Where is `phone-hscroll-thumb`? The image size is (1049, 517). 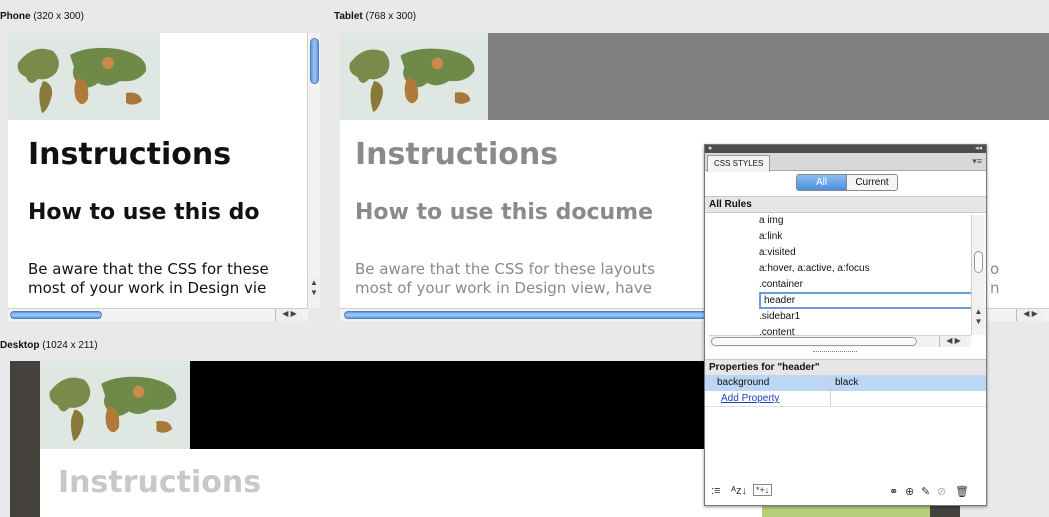 phone-hscroll-thumb is located at coordinates (56, 315).